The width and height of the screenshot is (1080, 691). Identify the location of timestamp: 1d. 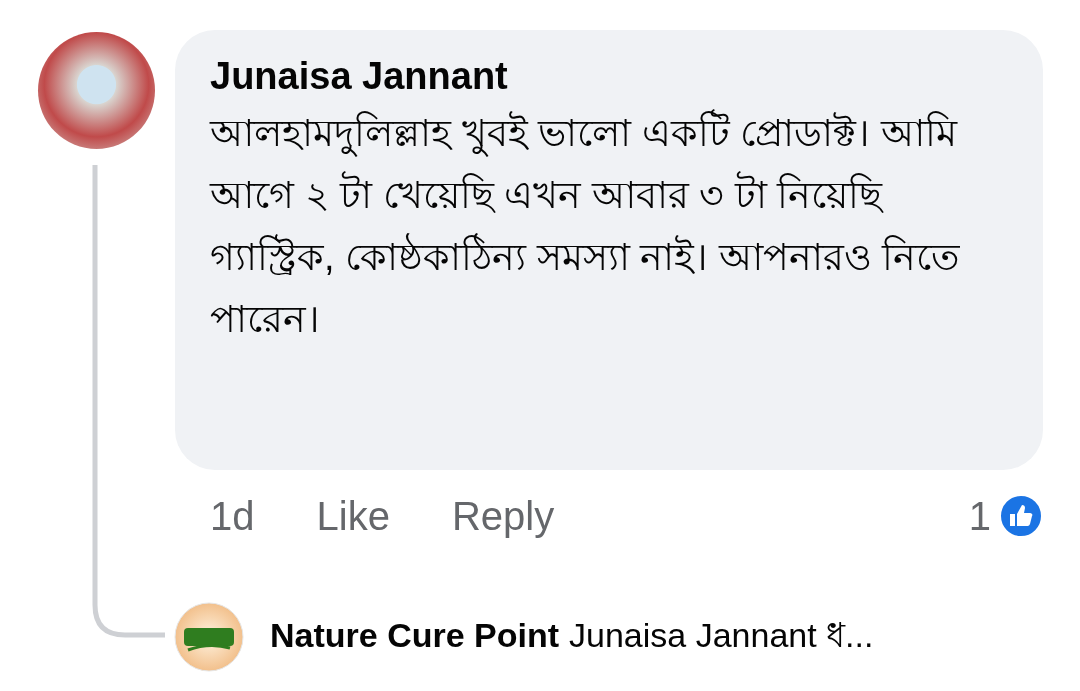
(232, 516).